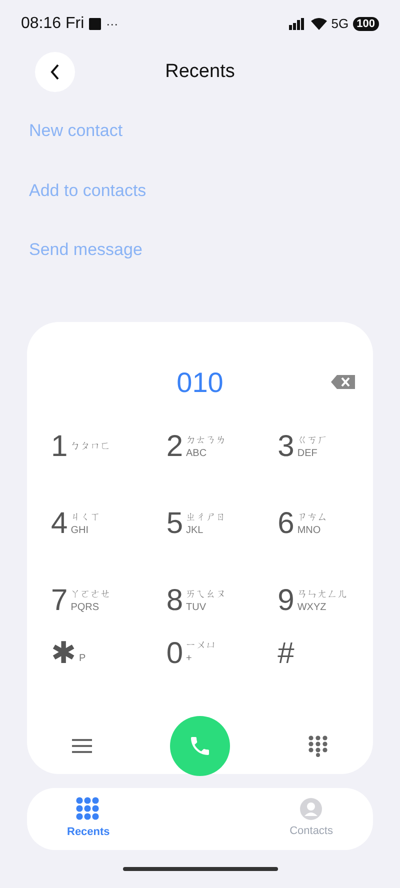 The height and width of the screenshot is (888, 400). Describe the element at coordinates (82, 746) in the screenshot. I see `menu-icon` at that location.